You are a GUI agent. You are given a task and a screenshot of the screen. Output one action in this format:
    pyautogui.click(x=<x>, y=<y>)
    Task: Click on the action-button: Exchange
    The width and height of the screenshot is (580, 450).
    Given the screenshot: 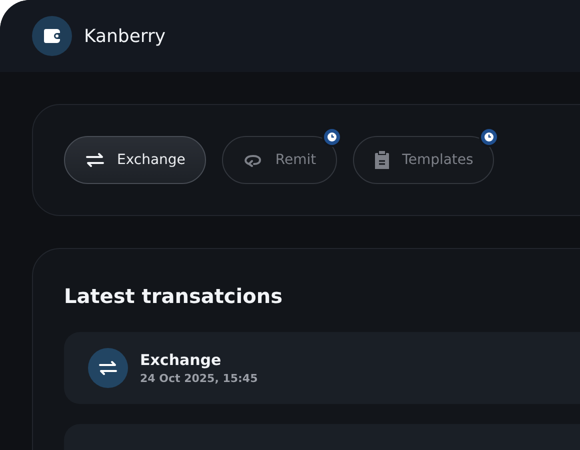 What is the action you would take?
    pyautogui.click(x=135, y=160)
    